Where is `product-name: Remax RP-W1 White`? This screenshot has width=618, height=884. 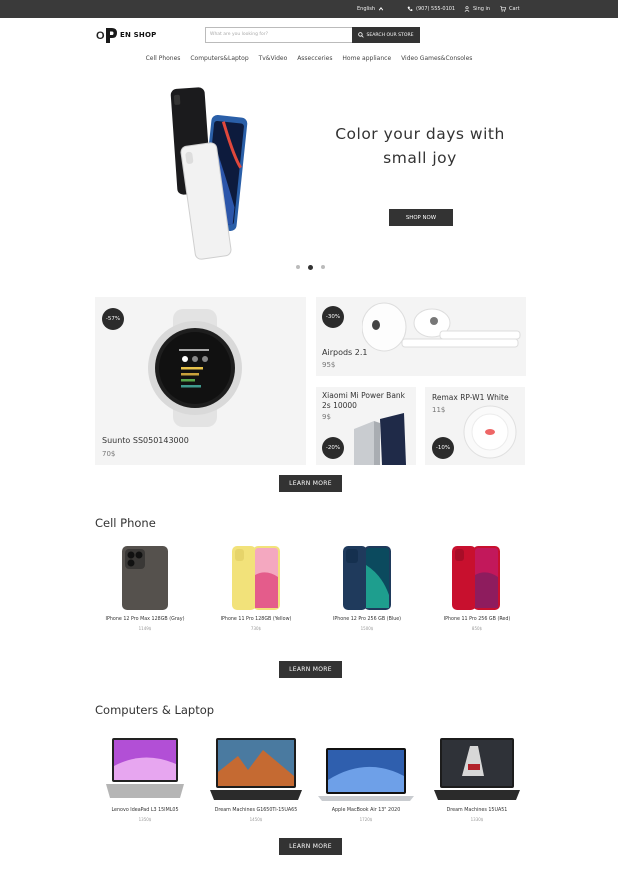
product-name: Remax RP-W1 White is located at coordinates (470, 397).